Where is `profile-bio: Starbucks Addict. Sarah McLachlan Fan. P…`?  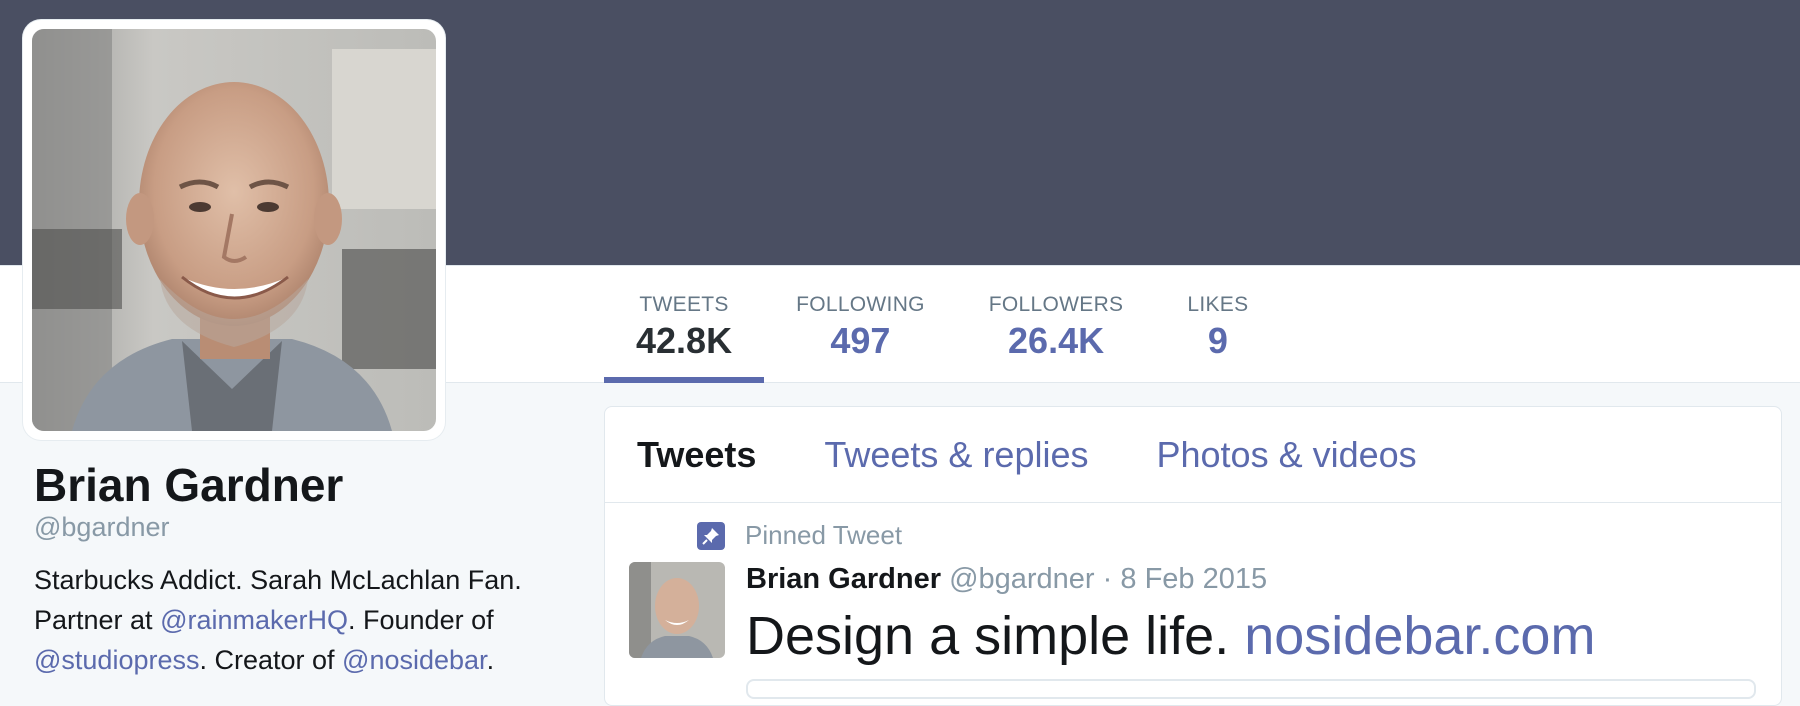 profile-bio: Starbucks Addict. Sarah McLachlan Fan. P… is located at coordinates (304, 620).